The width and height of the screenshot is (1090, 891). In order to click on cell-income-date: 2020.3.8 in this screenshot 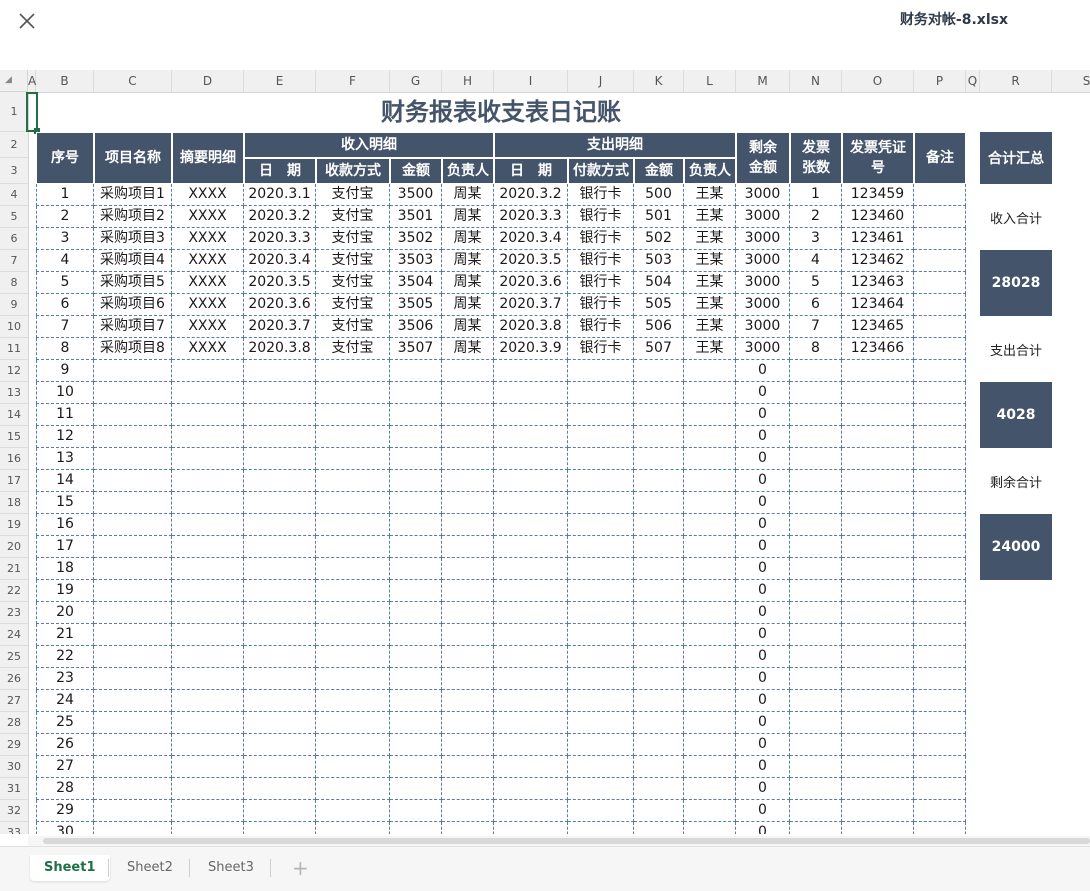, I will do `click(280, 349)`.